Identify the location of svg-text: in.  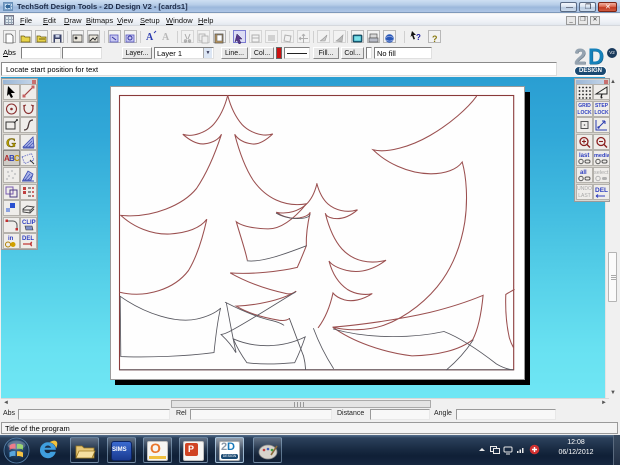
(11, 239).